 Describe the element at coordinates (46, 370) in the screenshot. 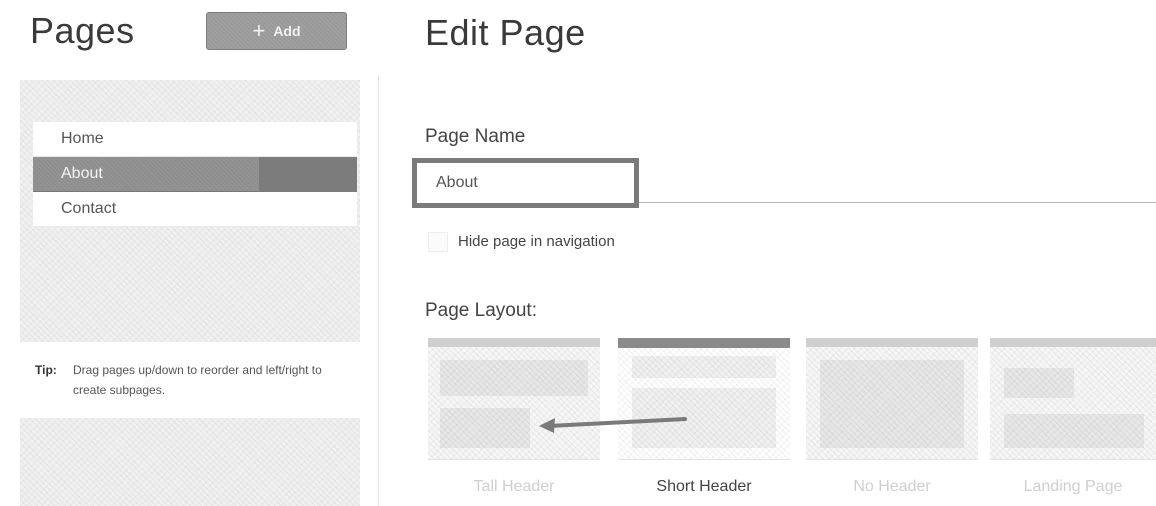

I see `tip-label: Tip:` at that location.